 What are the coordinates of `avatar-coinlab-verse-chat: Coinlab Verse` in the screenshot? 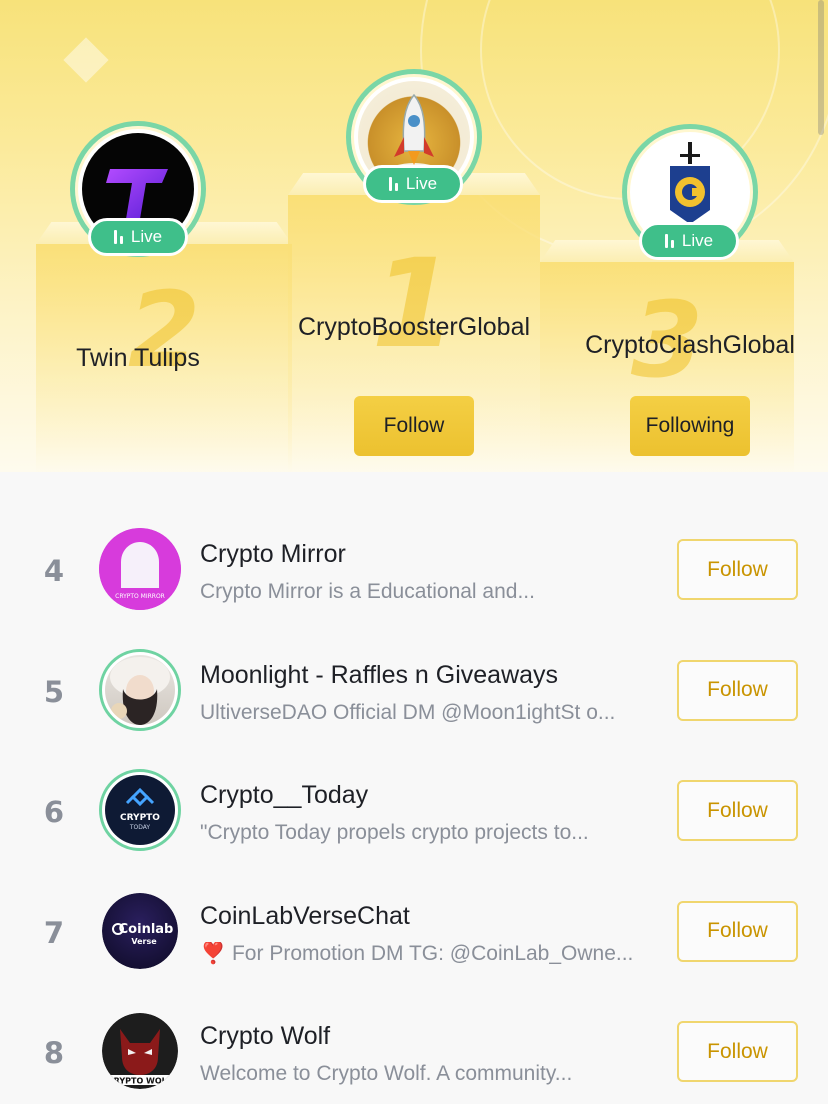 It's located at (140, 930).